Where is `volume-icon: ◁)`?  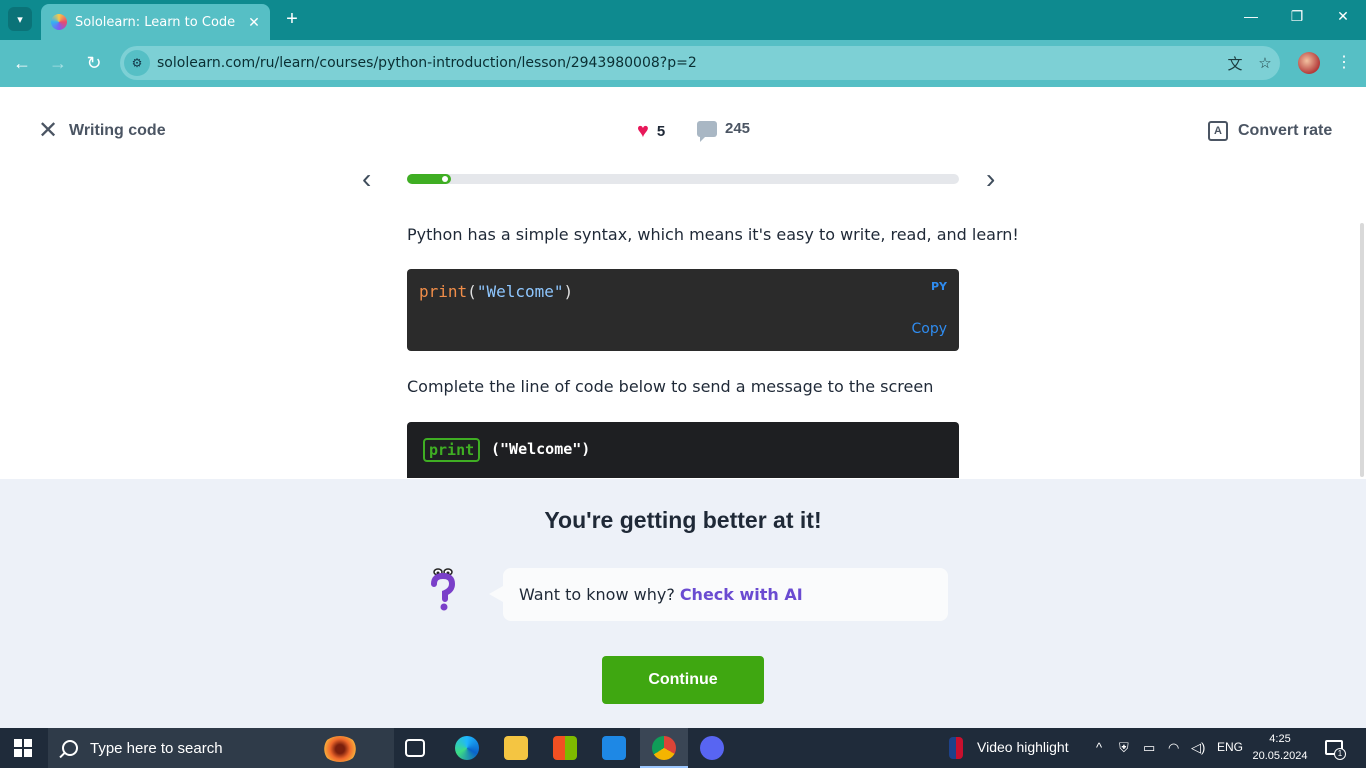 volume-icon: ◁) is located at coordinates (1198, 748).